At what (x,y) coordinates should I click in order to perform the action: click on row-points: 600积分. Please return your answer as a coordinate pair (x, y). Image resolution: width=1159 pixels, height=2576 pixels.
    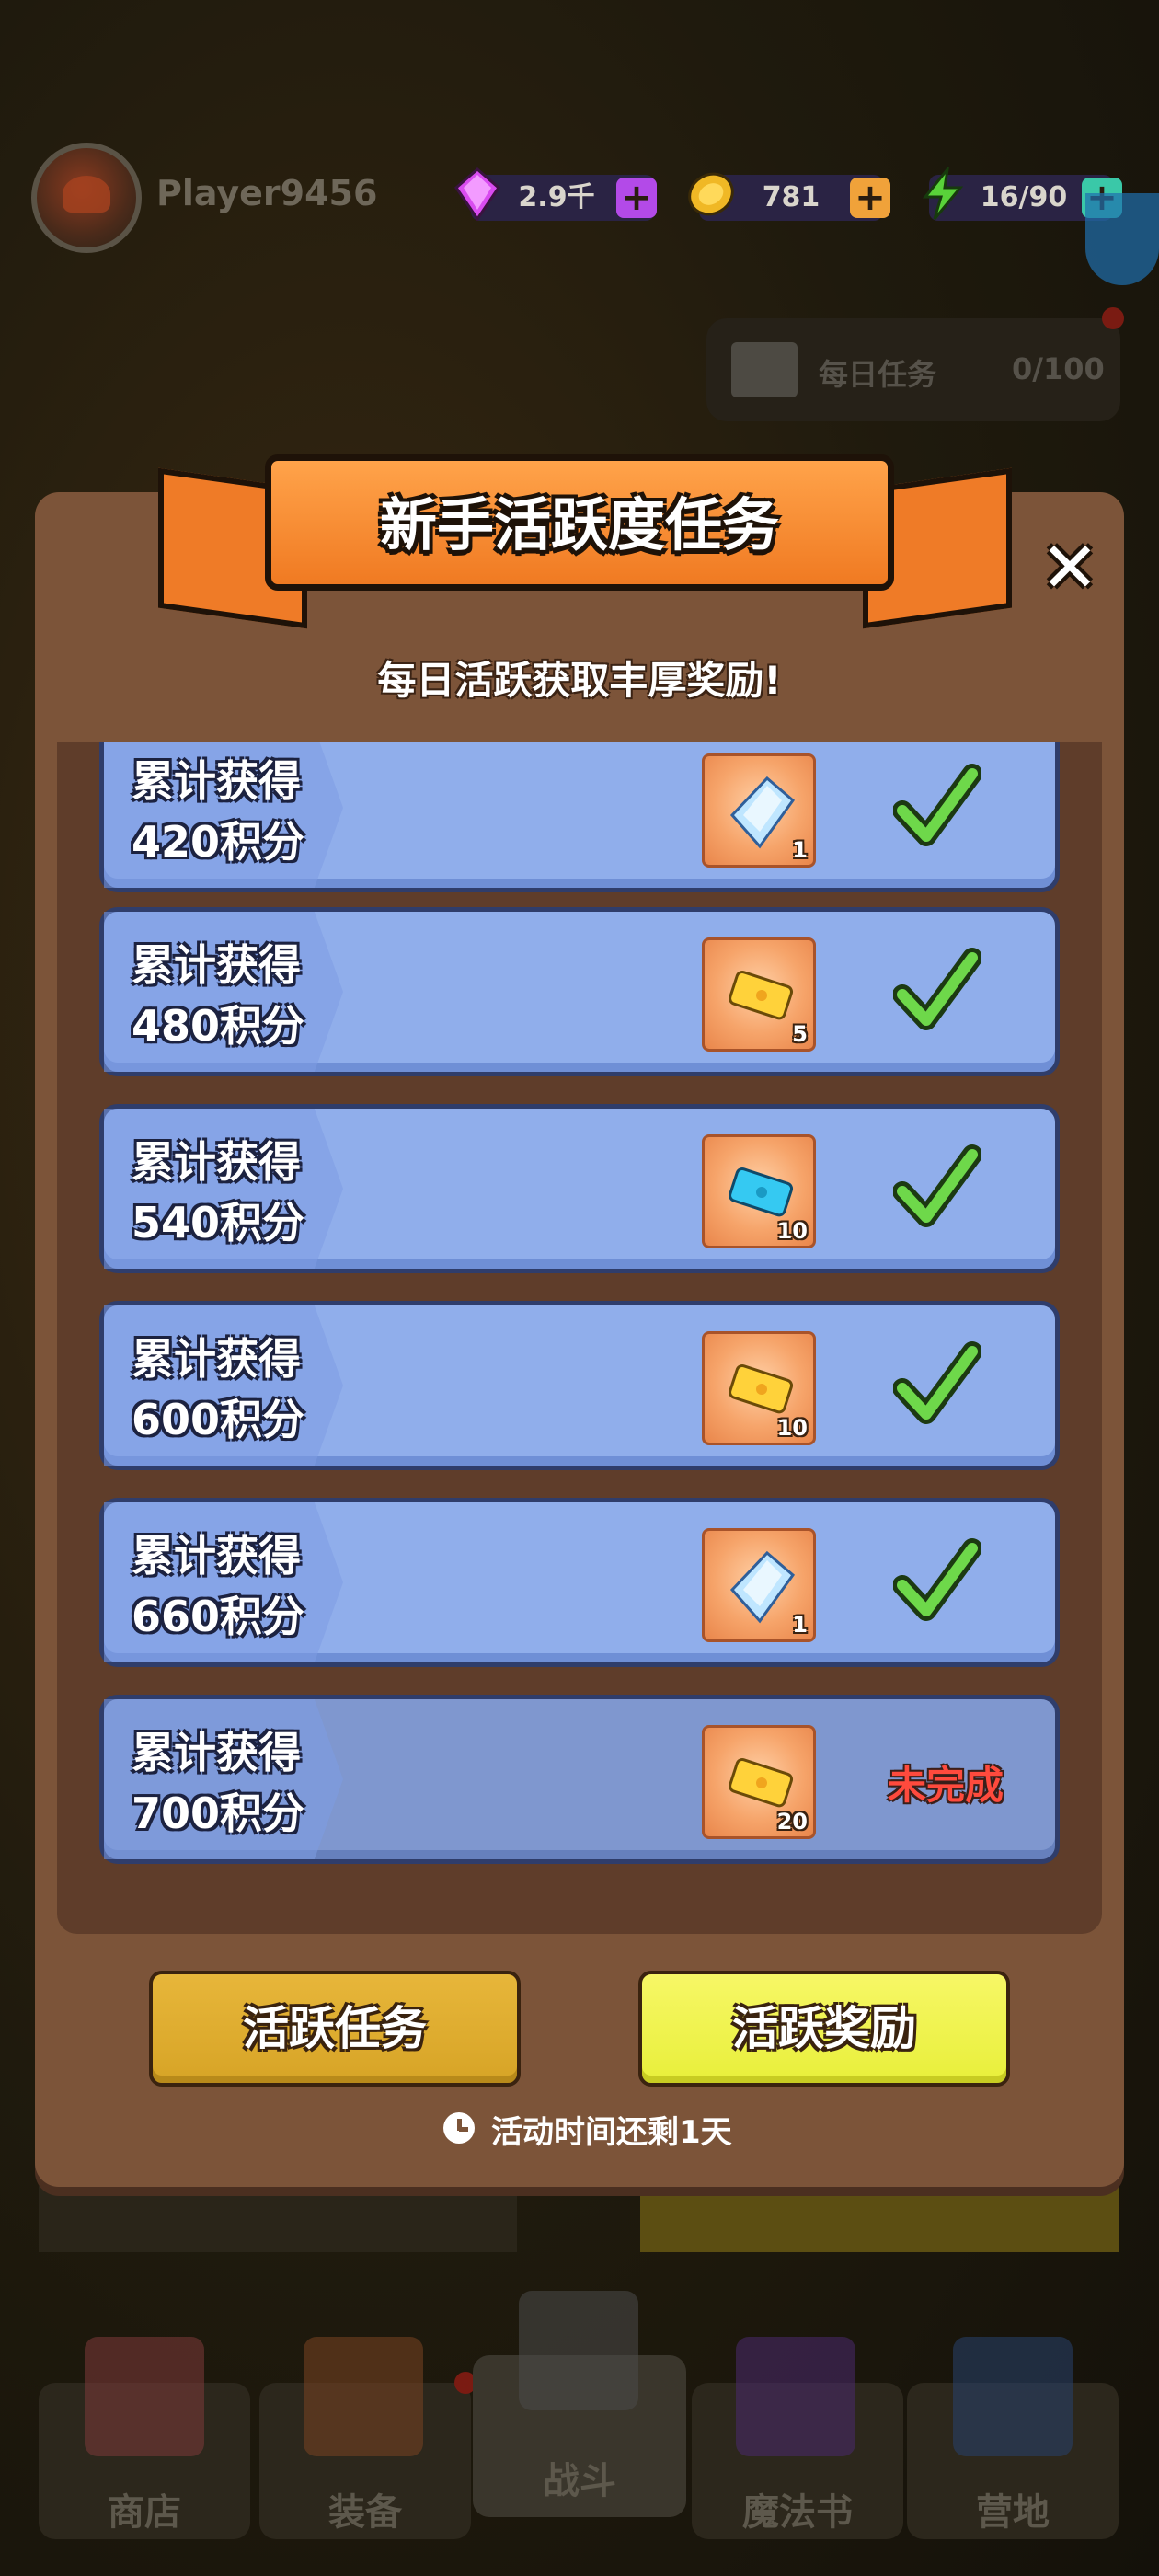
    Looking at the image, I should click on (218, 1419).